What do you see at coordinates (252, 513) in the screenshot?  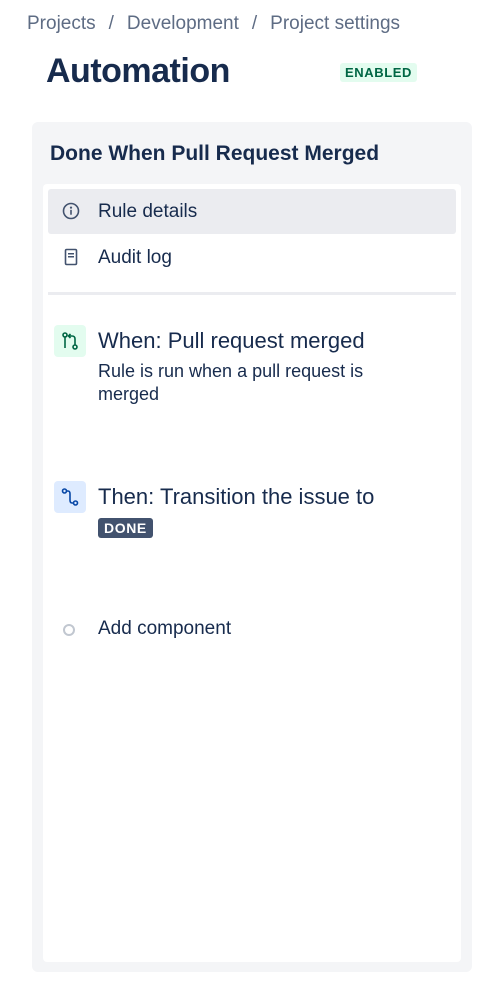 I see `action-step: Then: Transition the issue to DONE` at bounding box center [252, 513].